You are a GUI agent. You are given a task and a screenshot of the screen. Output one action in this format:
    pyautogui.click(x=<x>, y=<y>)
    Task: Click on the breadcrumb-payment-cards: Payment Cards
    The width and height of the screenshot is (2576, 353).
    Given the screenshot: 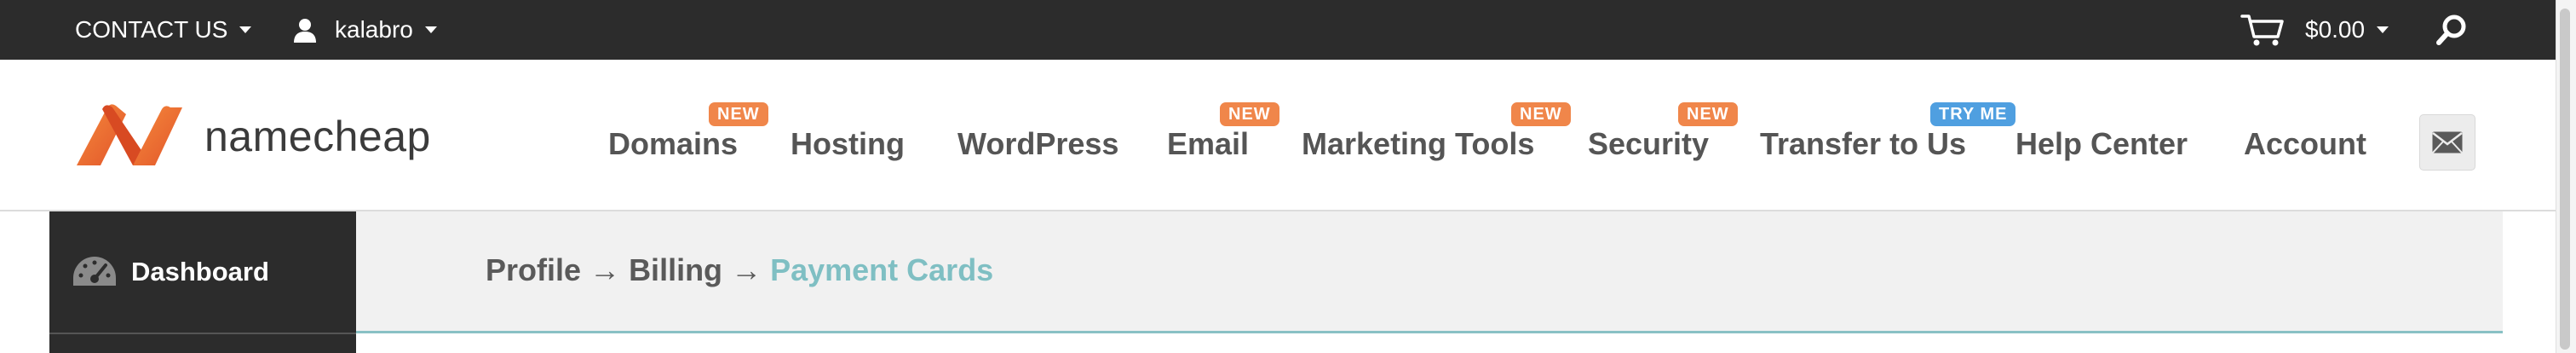 What is the action you would take?
    pyautogui.click(x=882, y=269)
    